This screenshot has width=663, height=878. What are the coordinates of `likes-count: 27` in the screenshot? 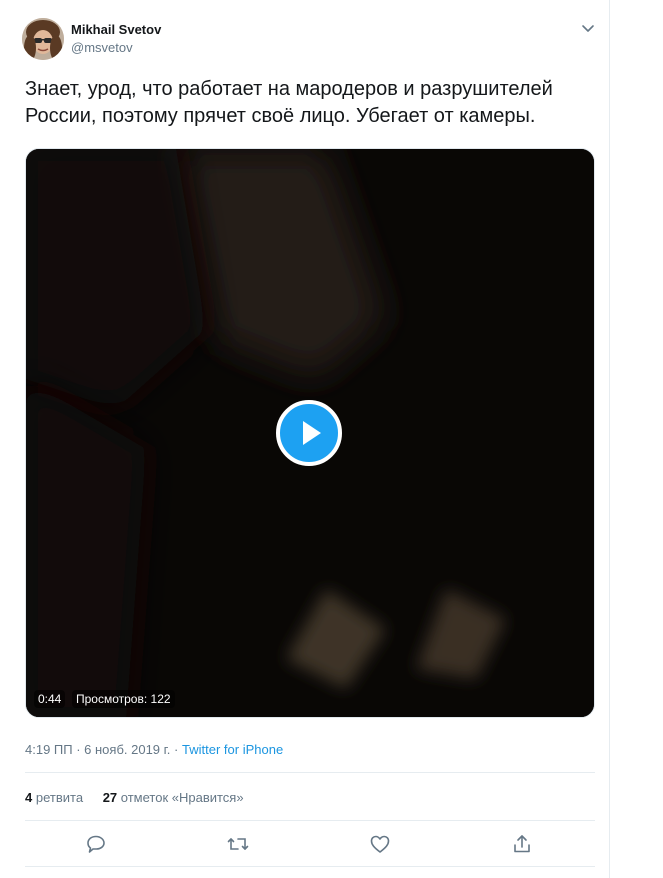 It's located at (110, 797).